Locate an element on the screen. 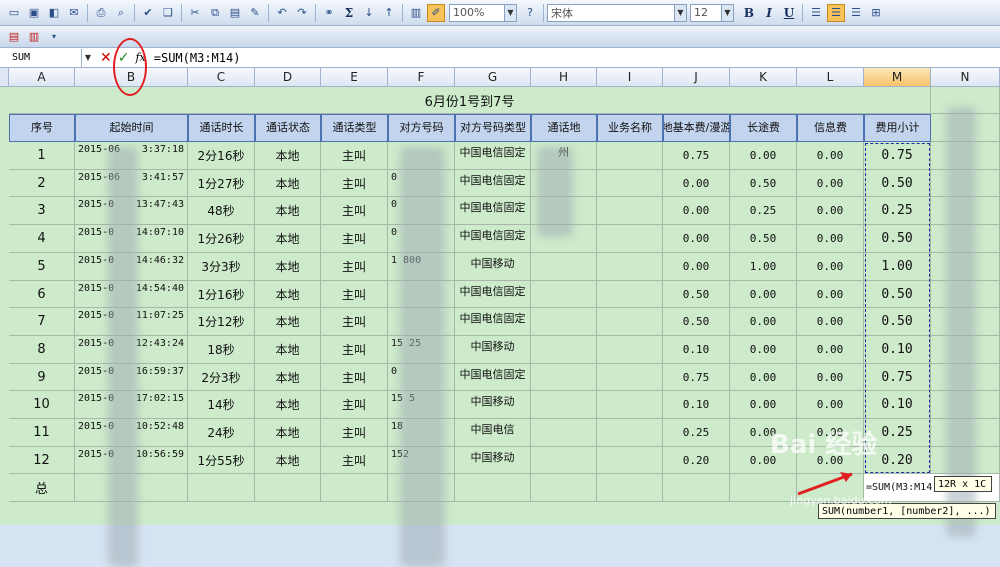 This screenshot has width=1000, height=567. pdf-email-icon: ▥ is located at coordinates (34, 37).